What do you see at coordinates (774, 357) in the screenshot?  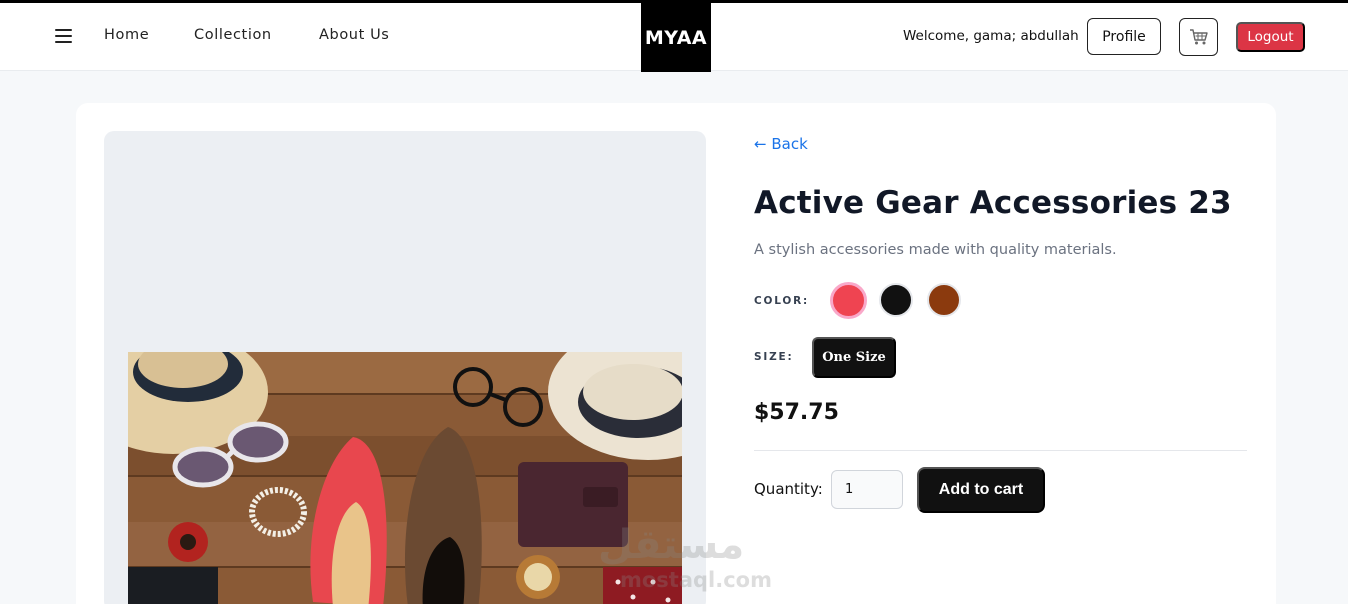 I see `size-label: SIZE:` at bounding box center [774, 357].